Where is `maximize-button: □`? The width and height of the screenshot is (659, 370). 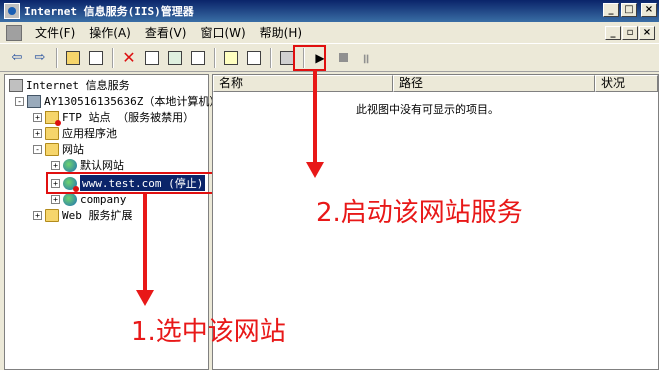
maximize-button: □ is located at coordinates (629, 10).